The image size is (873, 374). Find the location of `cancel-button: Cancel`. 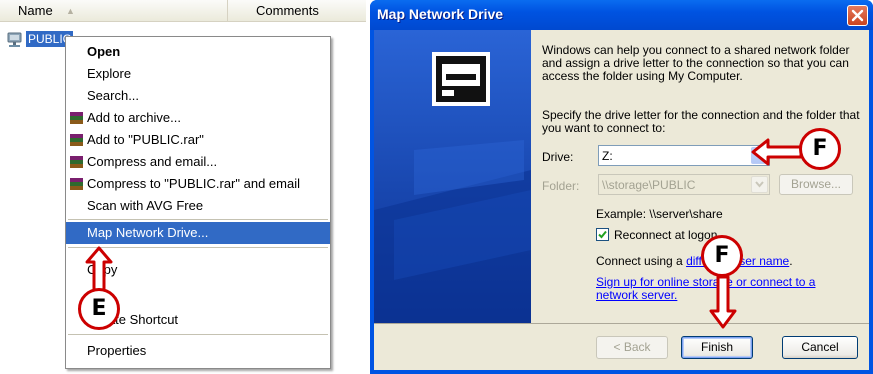

cancel-button: Cancel is located at coordinates (820, 347).